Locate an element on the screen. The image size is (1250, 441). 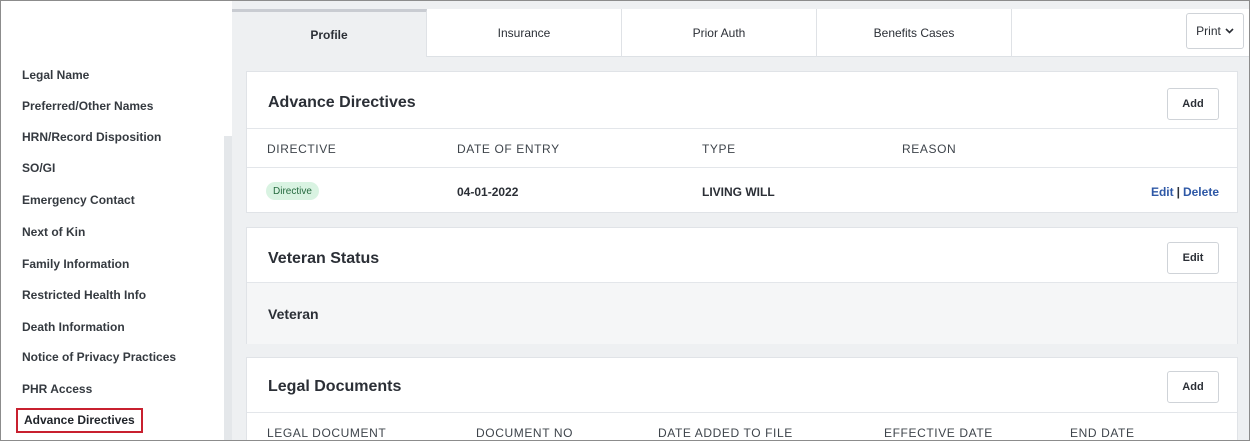
edit-veteran-status-button: Edit is located at coordinates (1193, 258).